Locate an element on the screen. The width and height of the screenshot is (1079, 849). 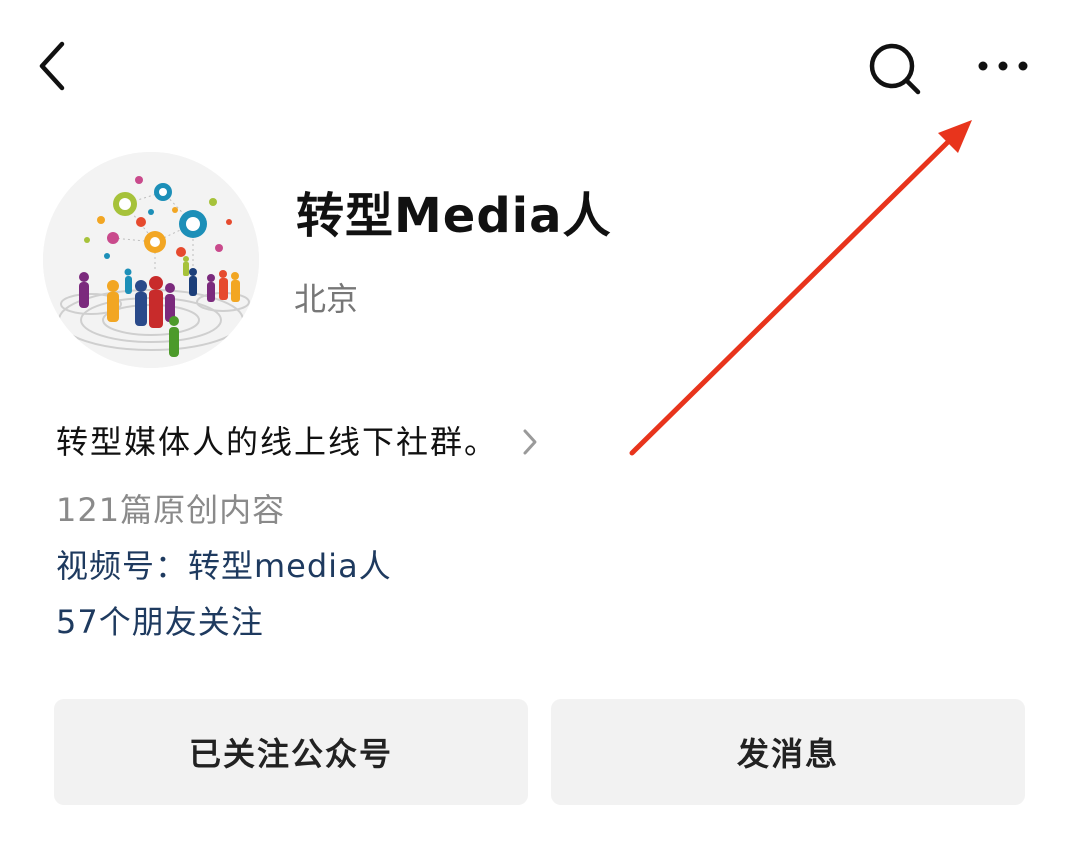
video-channel-link: 视频号：转型media人 is located at coordinates (224, 566).